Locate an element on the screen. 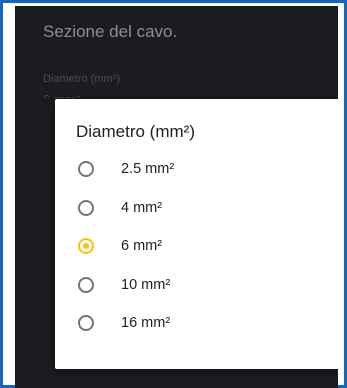  diameter-field-label: Diametro (mm²) is located at coordinates (81, 79).